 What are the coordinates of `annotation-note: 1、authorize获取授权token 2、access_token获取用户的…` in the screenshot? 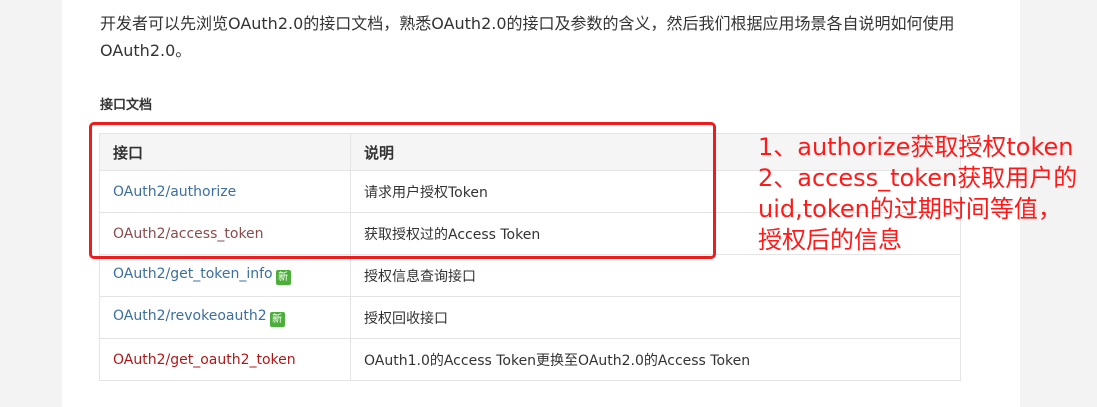 It's located at (926, 194).